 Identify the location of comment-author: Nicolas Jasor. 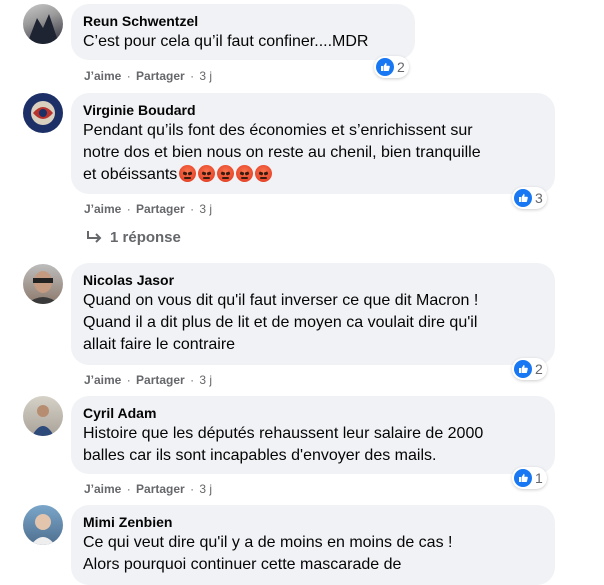
(313, 280).